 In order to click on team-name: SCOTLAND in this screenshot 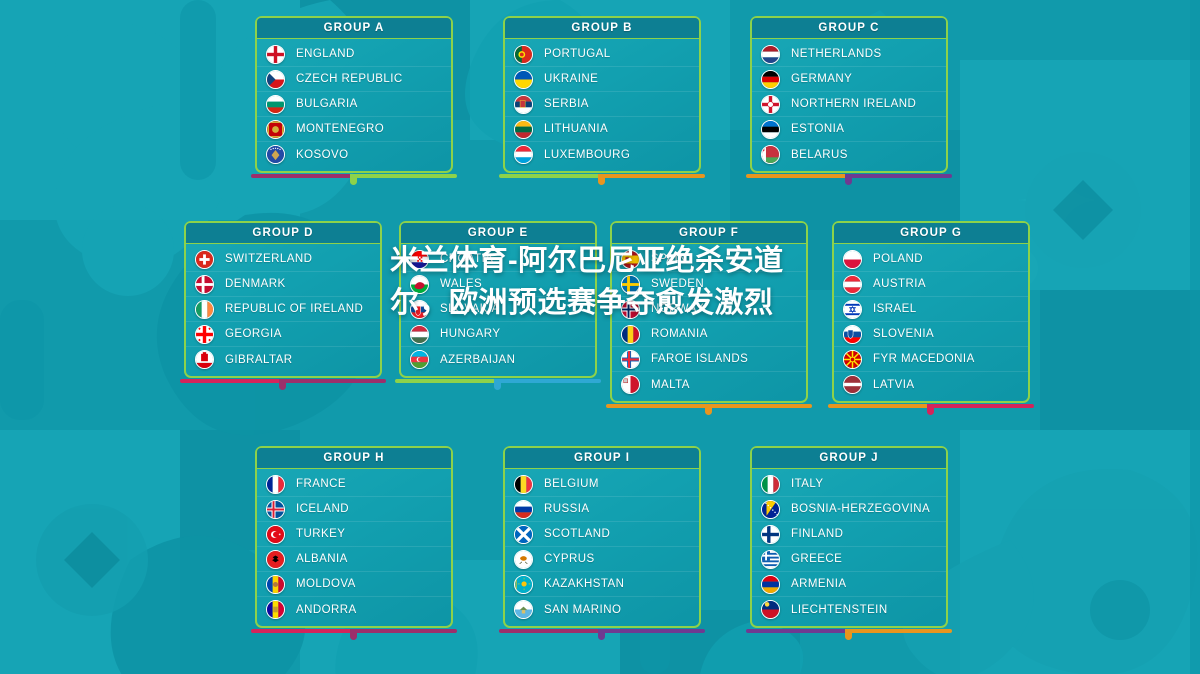, I will do `click(577, 534)`.